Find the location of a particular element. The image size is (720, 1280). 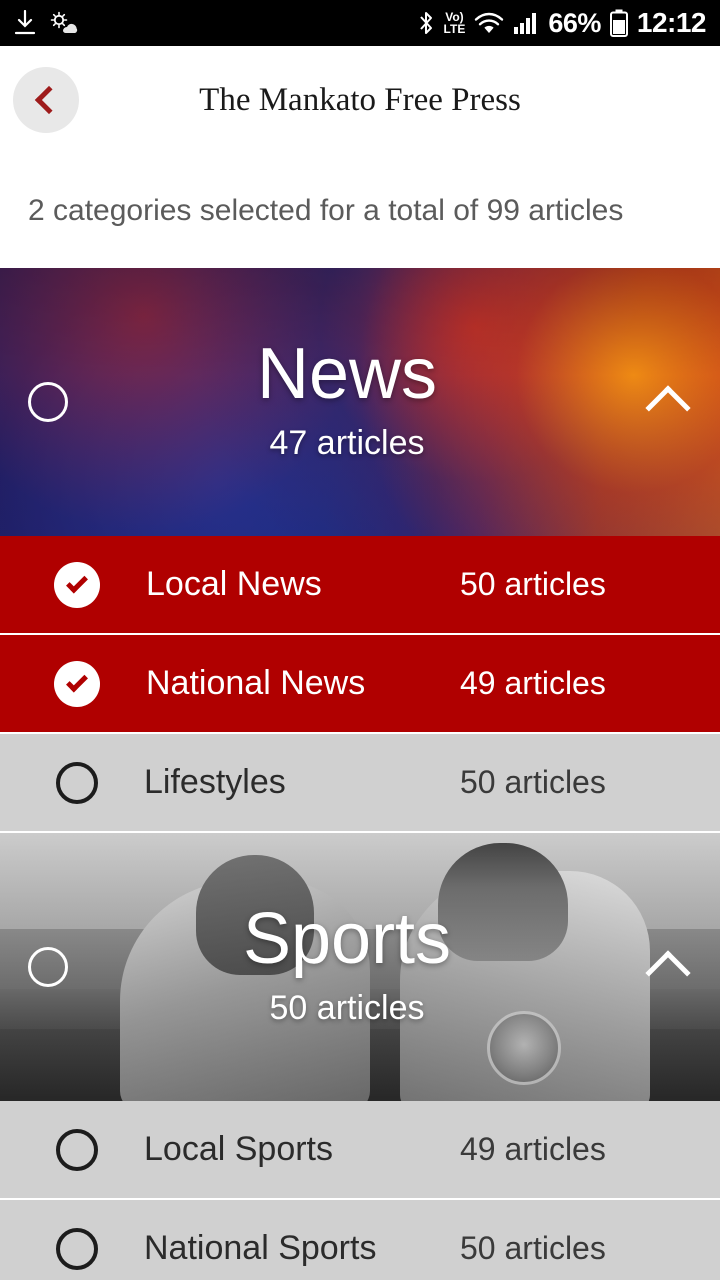

category-title-news: News is located at coordinates (347, 373).